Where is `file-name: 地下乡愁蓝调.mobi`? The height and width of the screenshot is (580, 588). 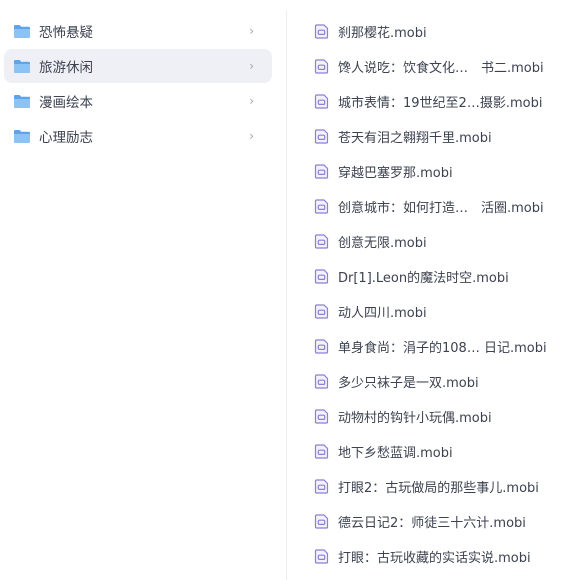 file-name: 地下乡愁蓝调.mobi is located at coordinates (395, 453).